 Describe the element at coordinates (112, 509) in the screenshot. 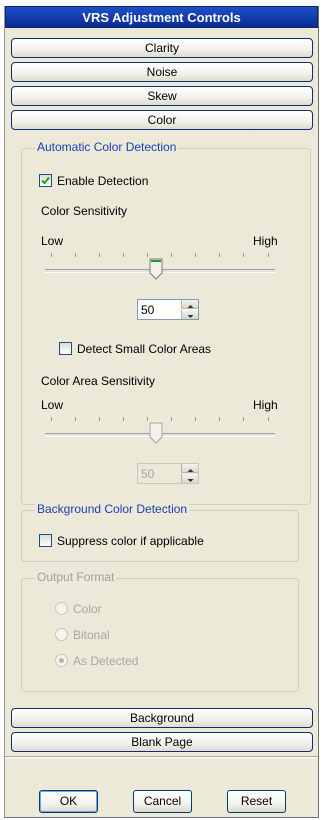

I see `background-color-detection-legend: Background Color Detection` at that location.